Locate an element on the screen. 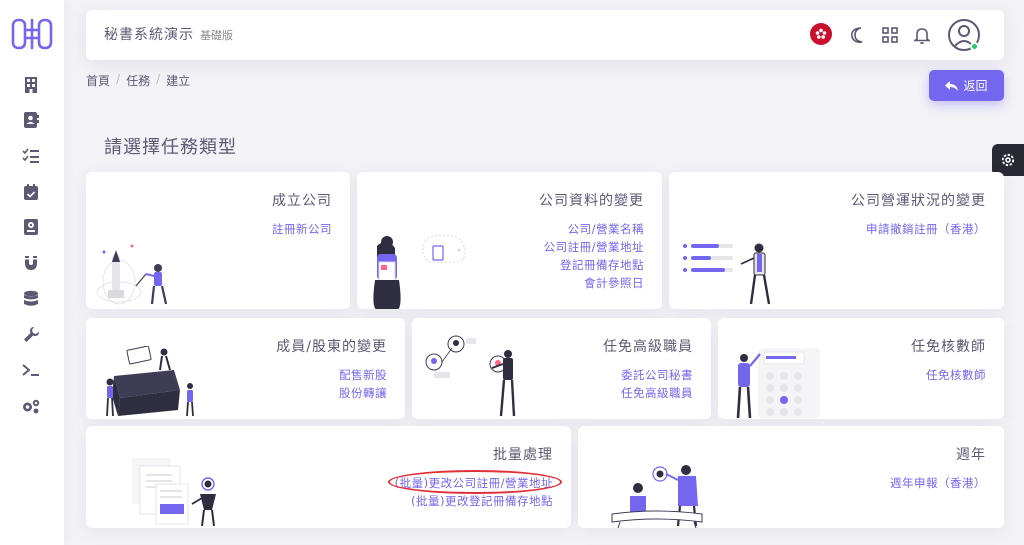  documents-illustration is located at coordinates (174, 492).